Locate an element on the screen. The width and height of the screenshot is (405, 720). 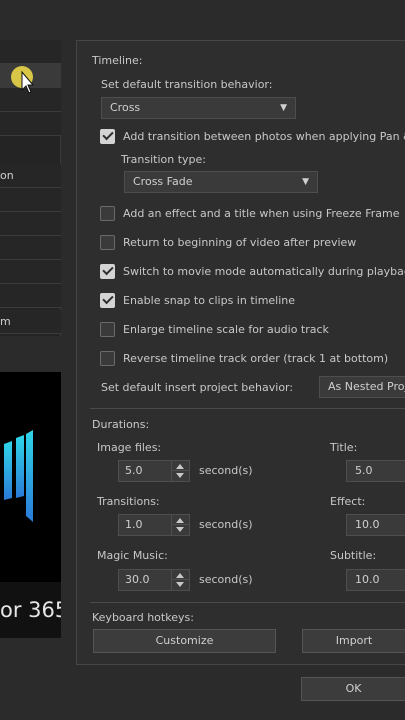
insert-behavior-select: As Nested Proj is located at coordinates (362, 387).